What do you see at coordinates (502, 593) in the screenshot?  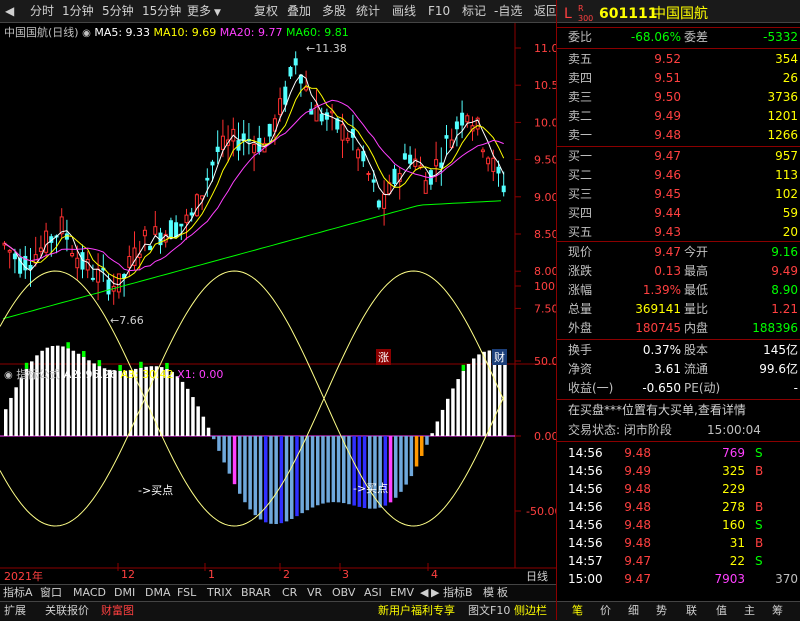 I see `tab-template-2: 板` at bounding box center [502, 593].